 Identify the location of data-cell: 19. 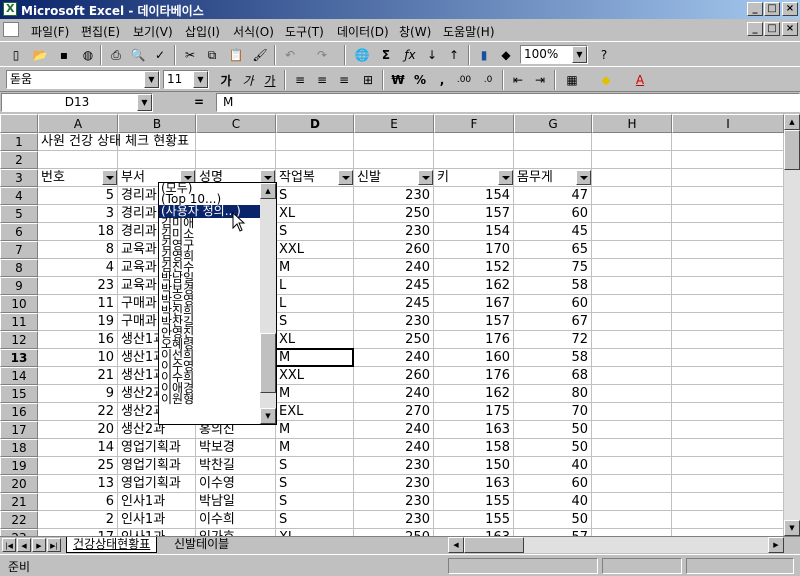
(78, 322).